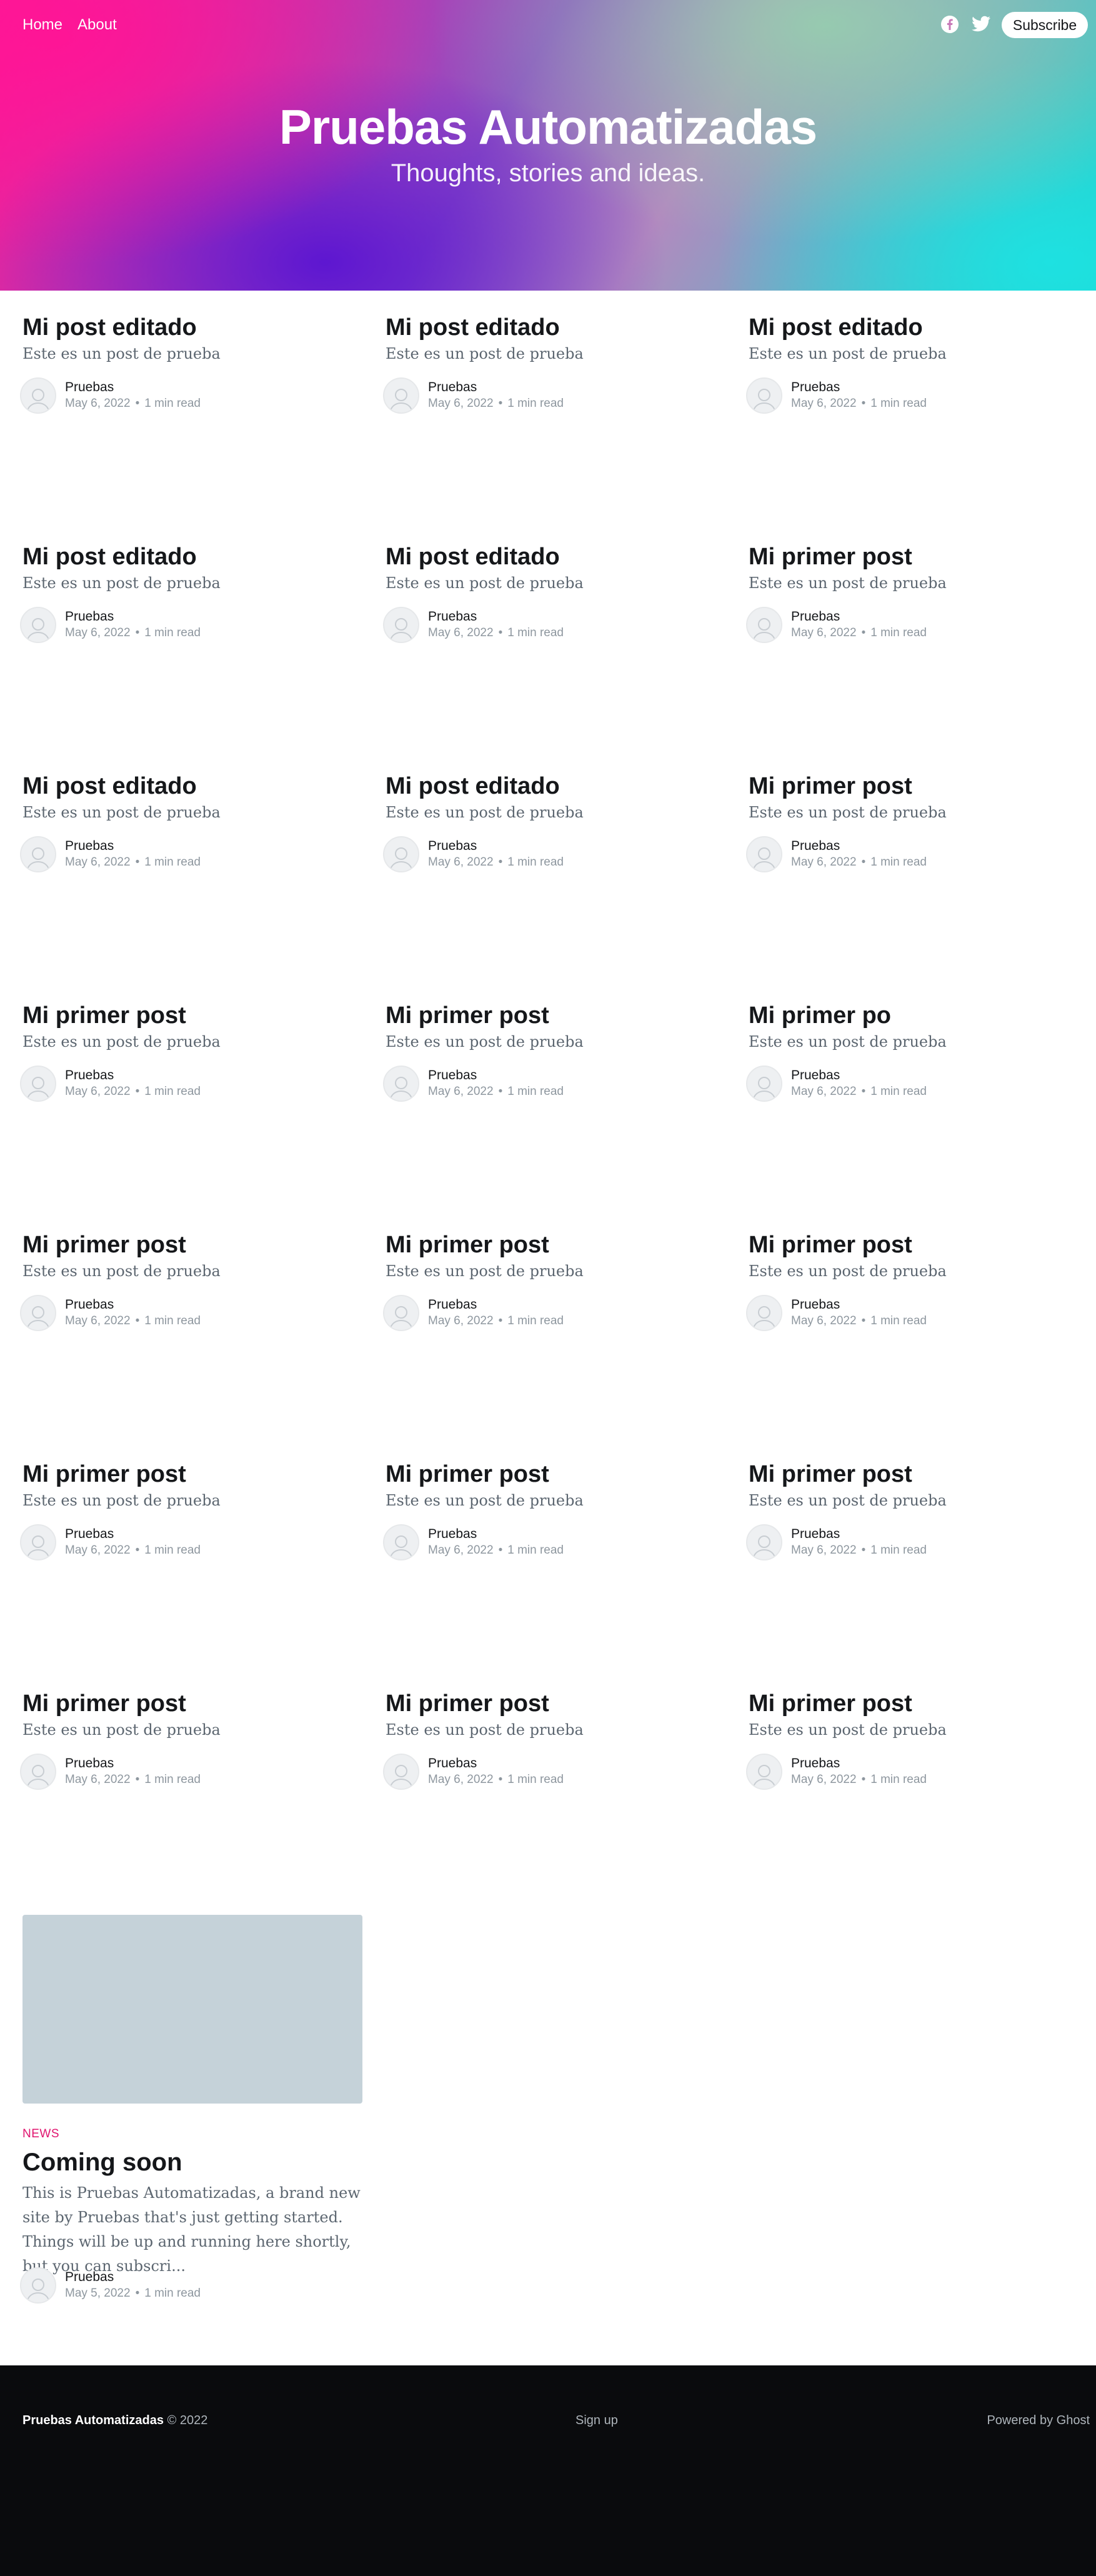 This screenshot has width=1096, height=2576. What do you see at coordinates (1038, 2421) in the screenshot?
I see `powered-by-ghost-link: Powered by Ghost` at bounding box center [1038, 2421].